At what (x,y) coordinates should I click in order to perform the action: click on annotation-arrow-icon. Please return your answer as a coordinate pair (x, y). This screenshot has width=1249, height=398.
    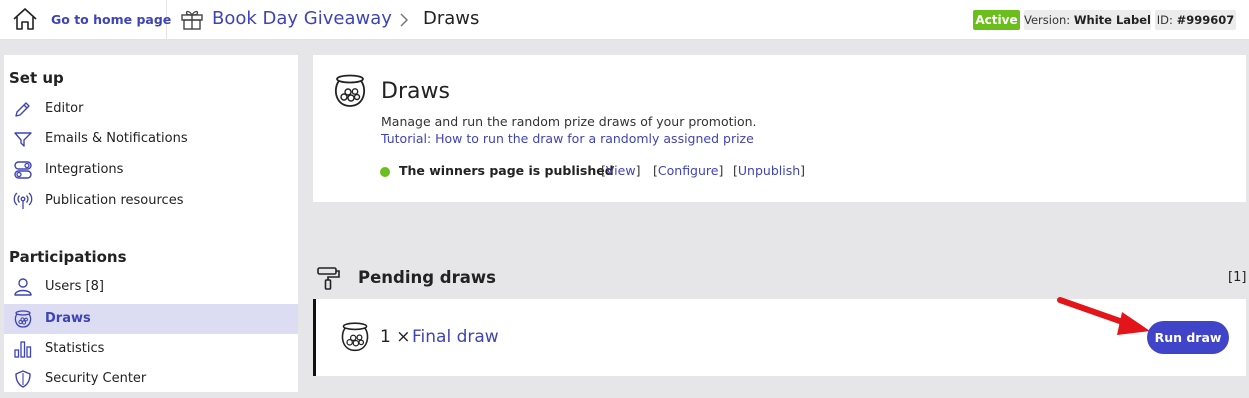
    Looking at the image, I should click on (1103, 316).